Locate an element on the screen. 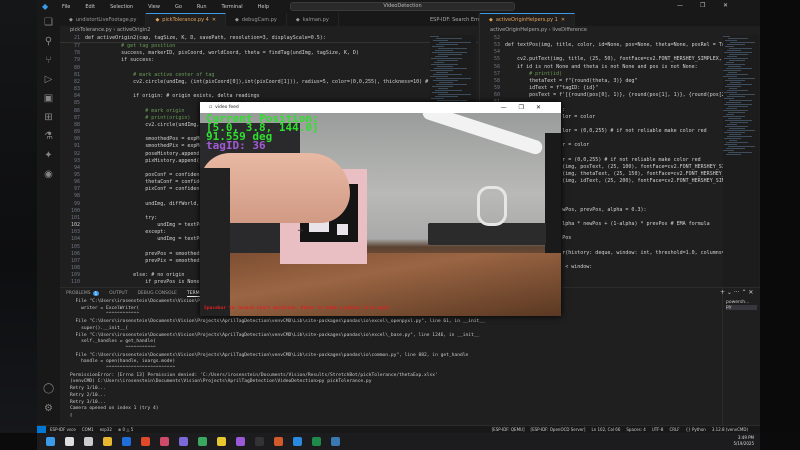 Image resolution: width=800 pixels, height=450 pixels. minimize-button: — is located at coordinates (680, 5).